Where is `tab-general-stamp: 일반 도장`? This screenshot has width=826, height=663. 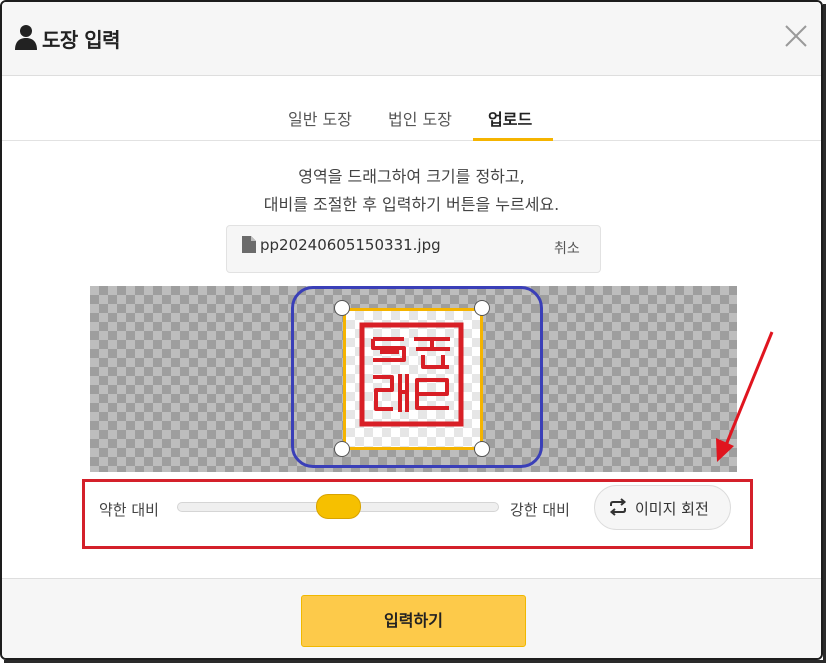 tab-general-stamp: 일반 도장 is located at coordinates (320, 118).